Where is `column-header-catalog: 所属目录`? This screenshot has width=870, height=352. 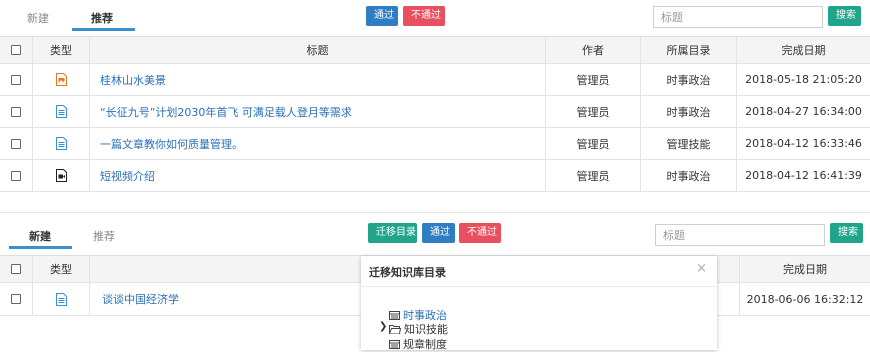
column-header-catalog: 所属目录 is located at coordinates (689, 50).